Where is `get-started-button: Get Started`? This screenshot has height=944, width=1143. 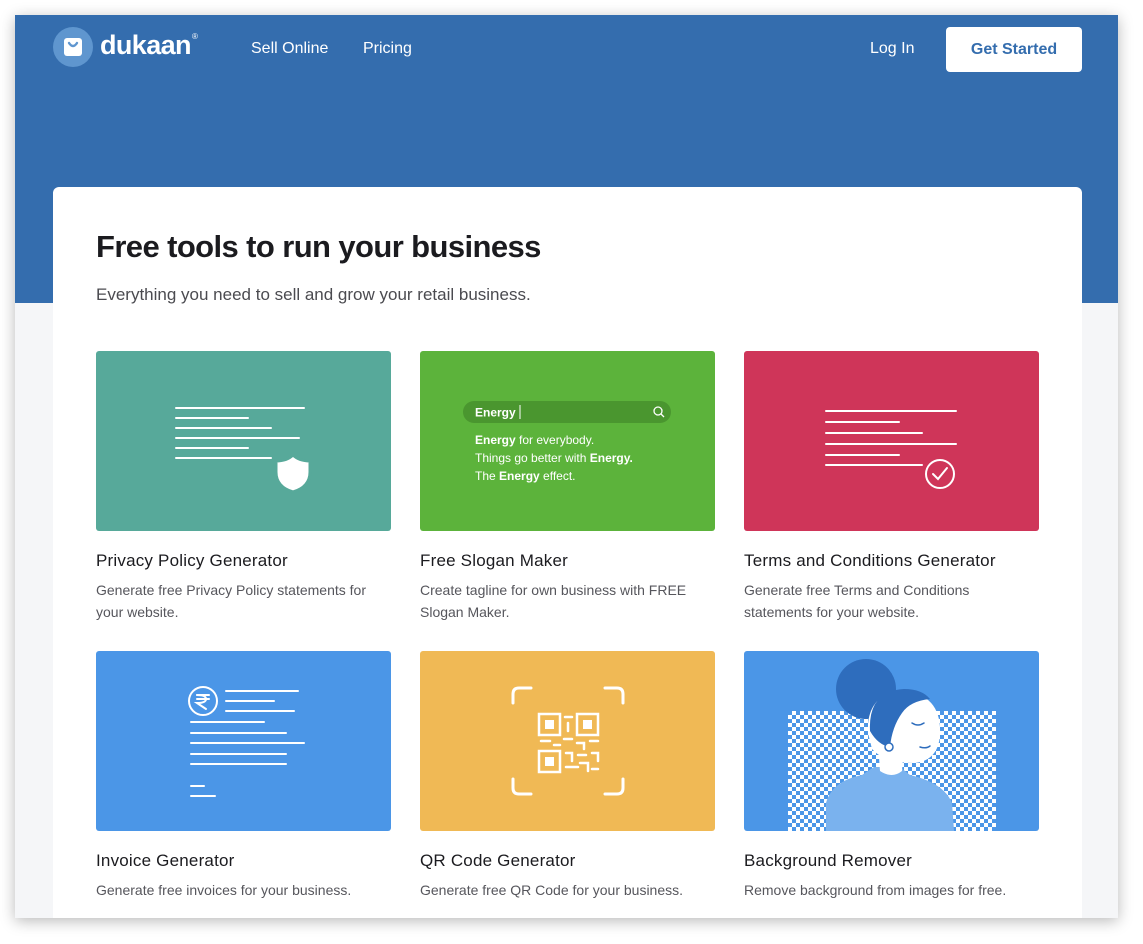 get-started-button: Get Started is located at coordinates (1014, 49).